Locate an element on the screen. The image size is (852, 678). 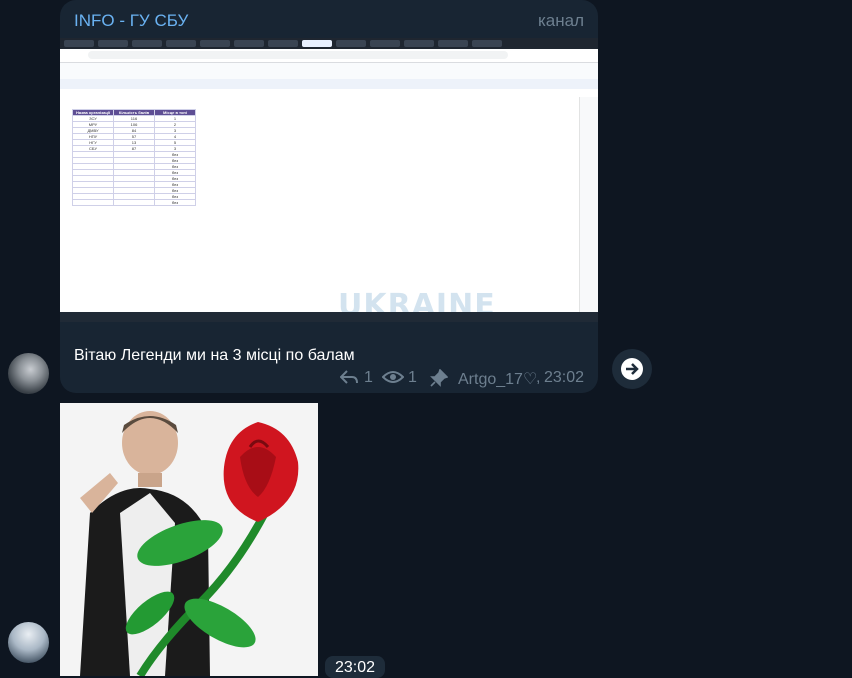
browser-tab-strip is located at coordinates (329, 43).